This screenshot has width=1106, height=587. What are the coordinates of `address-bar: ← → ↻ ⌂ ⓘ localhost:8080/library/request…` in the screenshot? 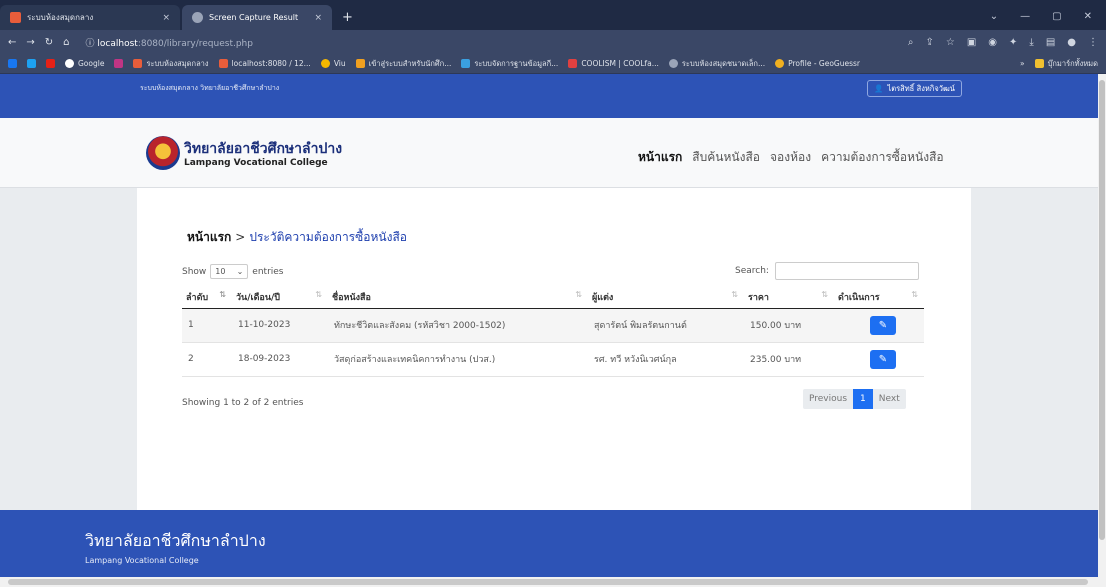 It's located at (553, 42).